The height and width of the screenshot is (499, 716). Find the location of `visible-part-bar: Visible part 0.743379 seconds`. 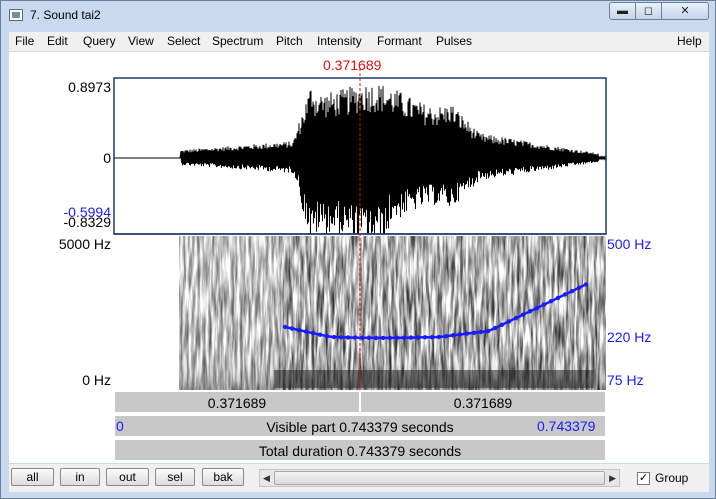

visible-part-bar: Visible part 0.743379 seconds is located at coordinates (360, 426).